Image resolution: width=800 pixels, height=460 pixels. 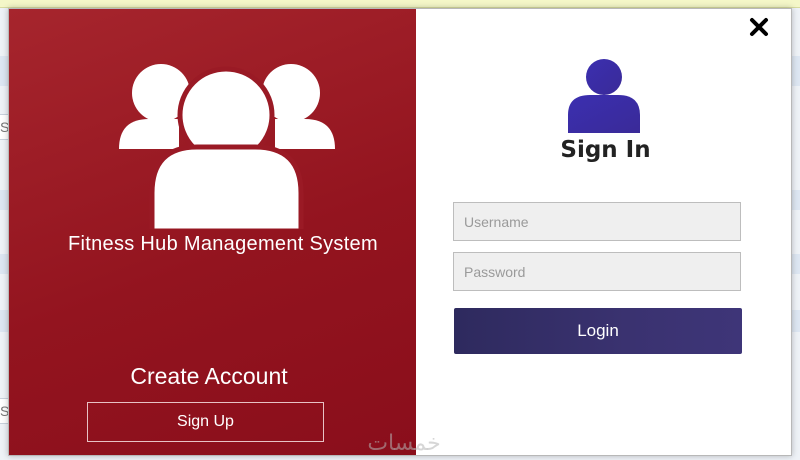 I want to click on group-users-icon, so click(x=227, y=146).